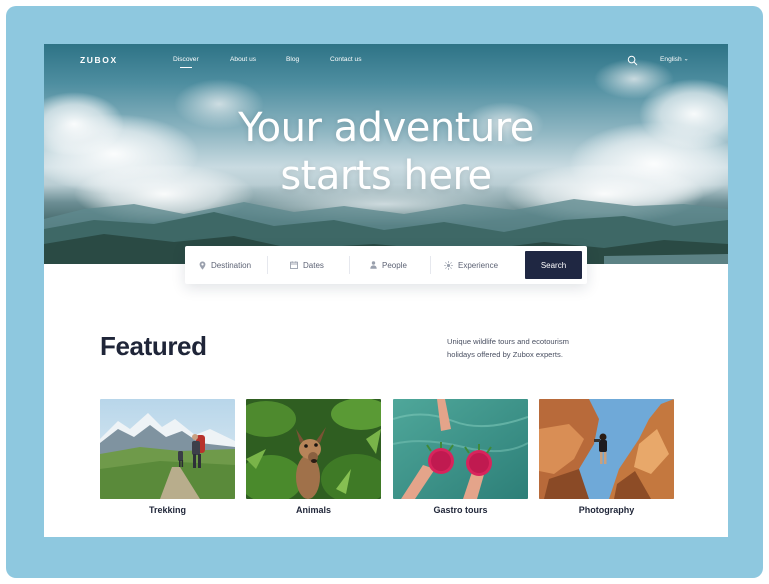  Describe the element at coordinates (460, 449) in the screenshot. I see `gastro-tours-image` at that location.